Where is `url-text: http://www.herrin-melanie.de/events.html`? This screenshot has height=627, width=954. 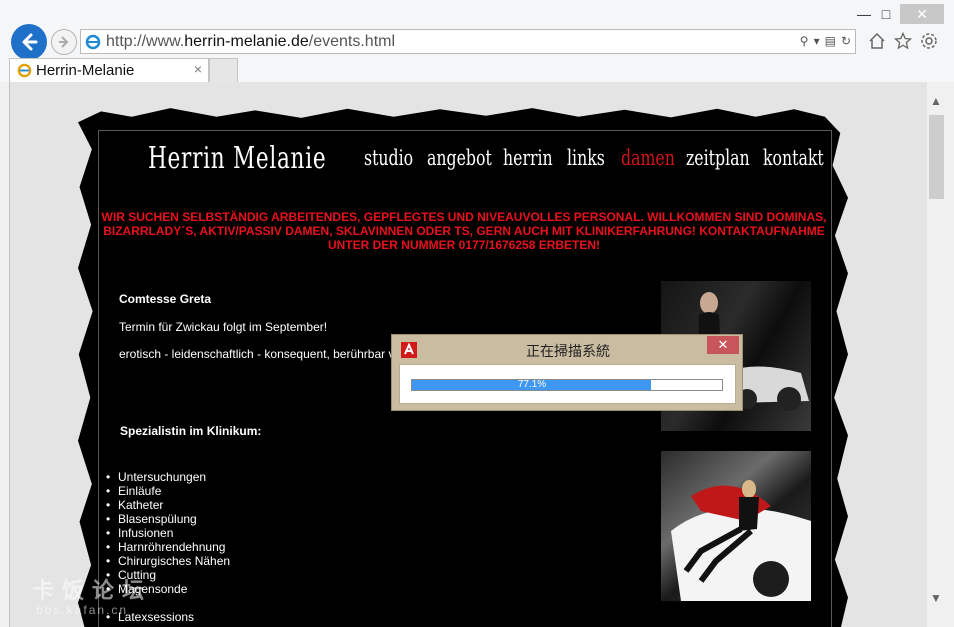
url-text: http://www.herrin-melanie.de/events.html is located at coordinates (250, 42).